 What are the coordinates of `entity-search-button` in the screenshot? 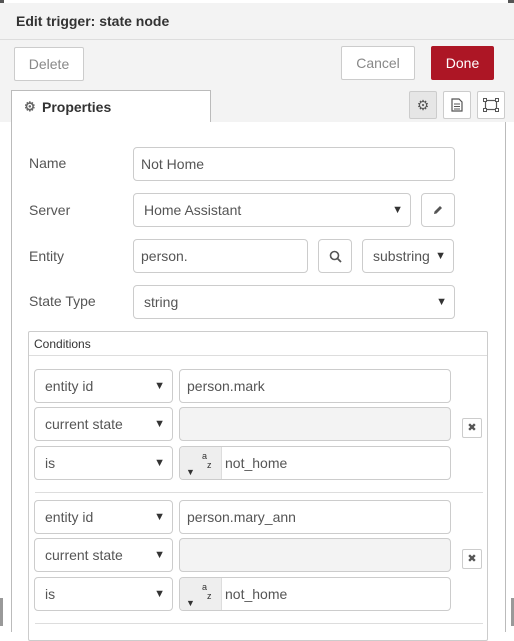 It's located at (335, 256).